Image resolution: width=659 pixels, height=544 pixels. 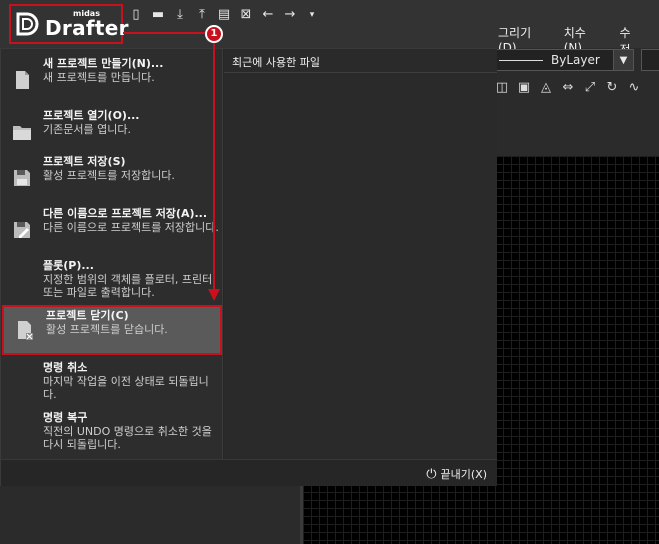 I want to click on cube-icon: ▣, so click(x=524, y=88).